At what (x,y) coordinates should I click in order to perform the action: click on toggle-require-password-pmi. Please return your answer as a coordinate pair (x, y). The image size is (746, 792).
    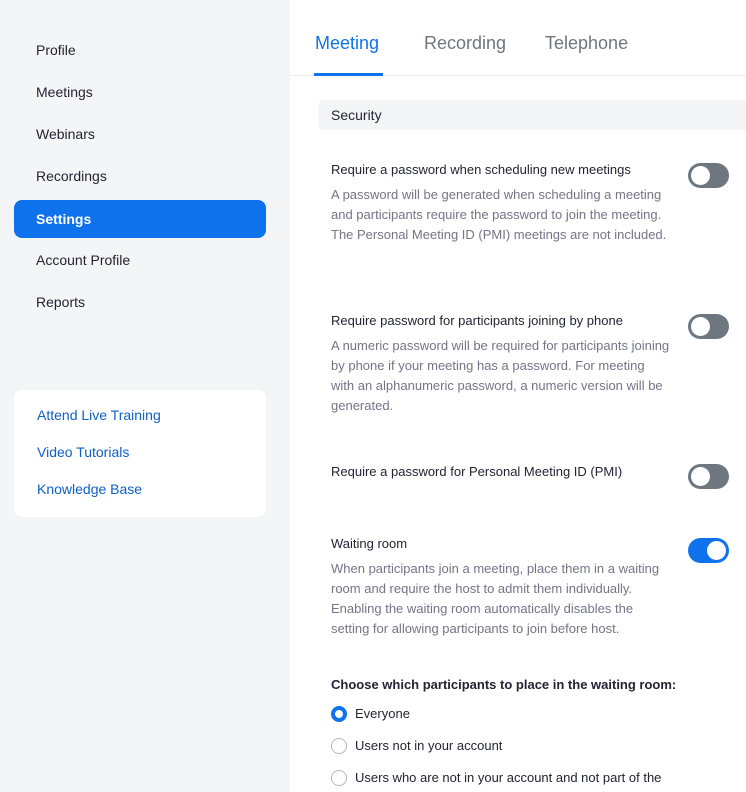
    Looking at the image, I should click on (708, 476).